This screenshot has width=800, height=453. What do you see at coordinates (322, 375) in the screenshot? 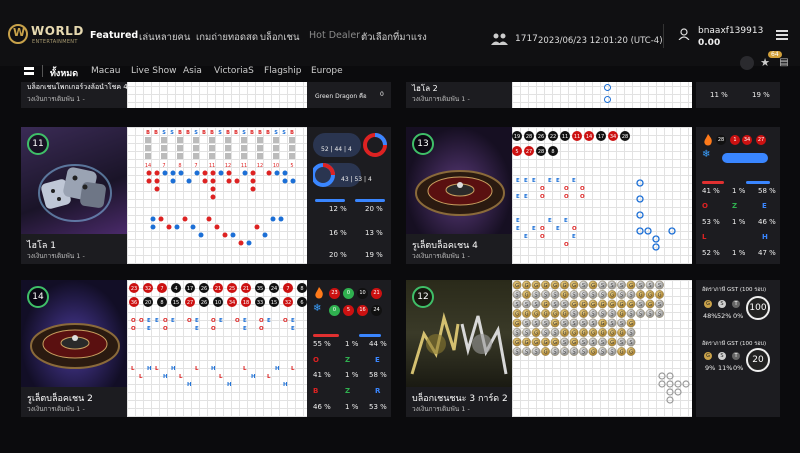
I see `row2-left: 41 %` at bounding box center [322, 375].